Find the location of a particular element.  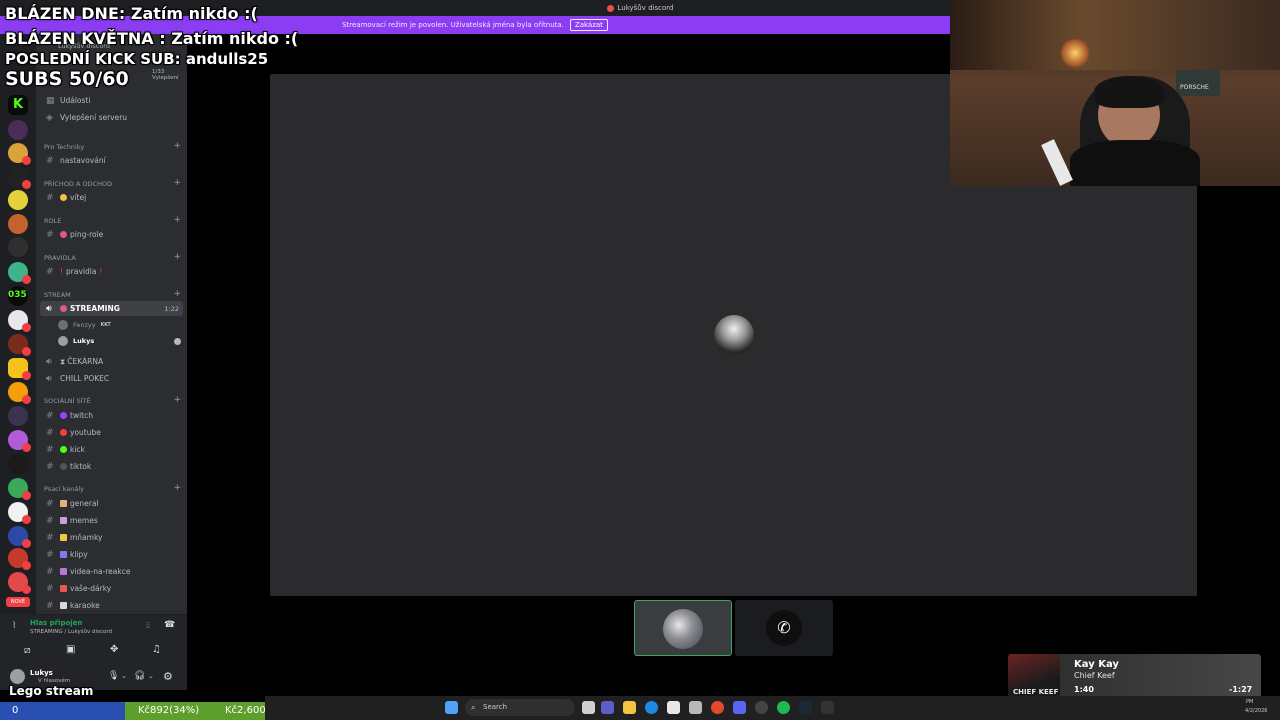

channel-kick: # kick is located at coordinates (111, 449).